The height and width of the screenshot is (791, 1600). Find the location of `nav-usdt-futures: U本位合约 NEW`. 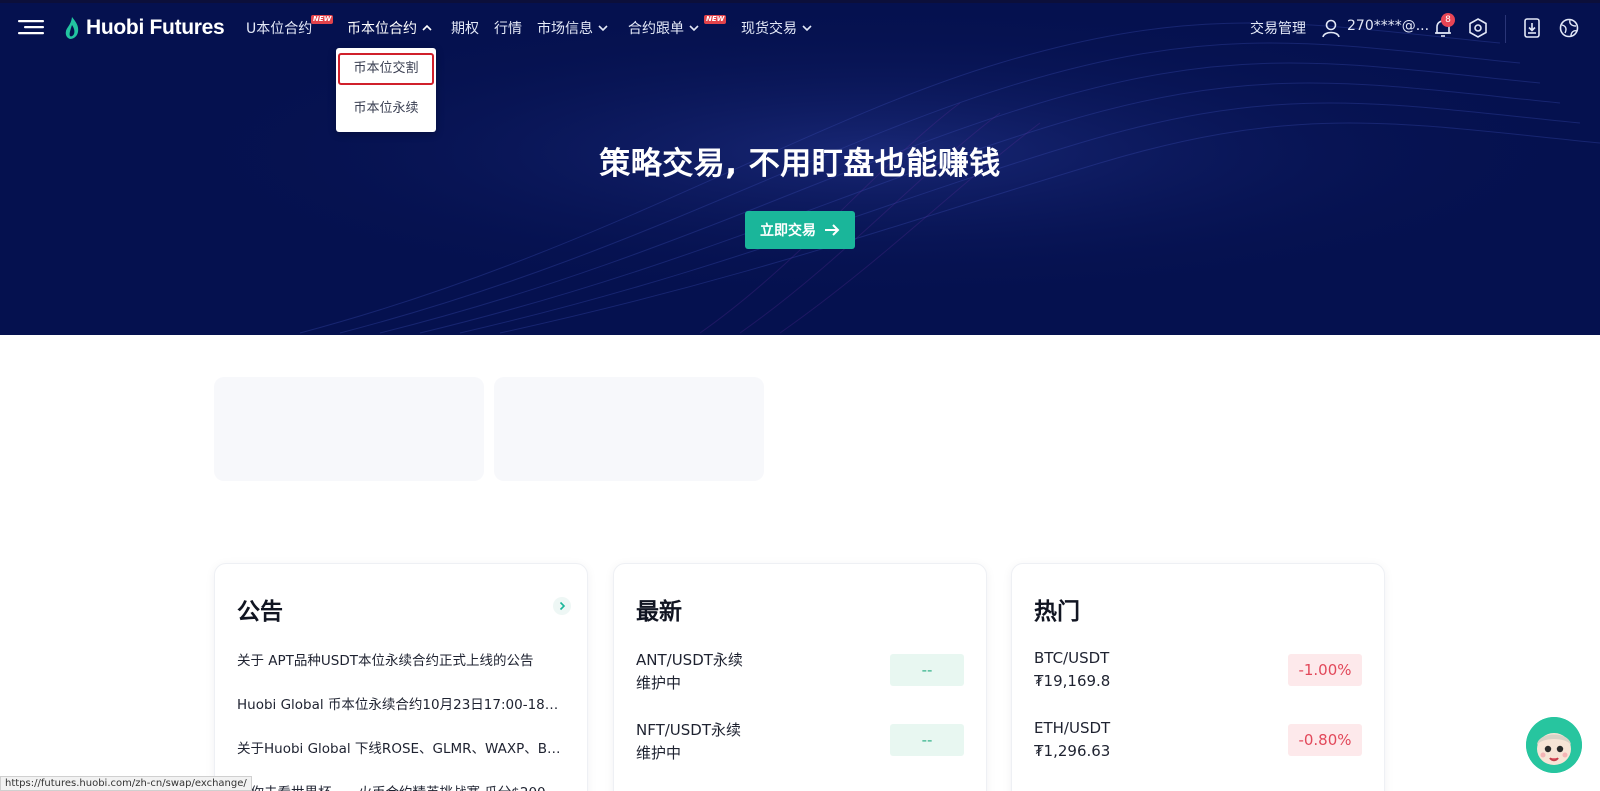

nav-usdt-futures: U本位合约 NEW is located at coordinates (290, 26).